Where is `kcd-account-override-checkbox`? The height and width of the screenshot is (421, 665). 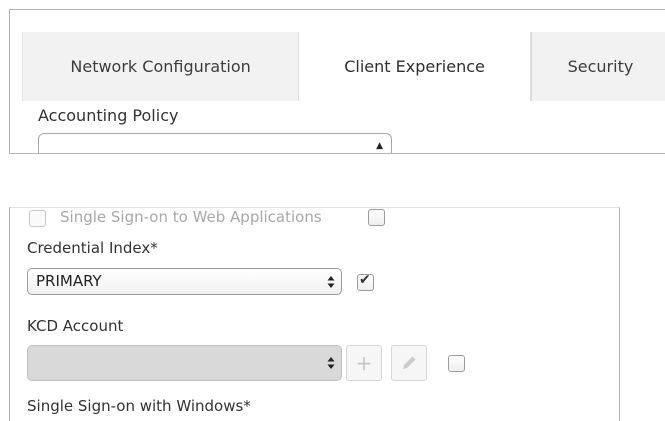 kcd-account-override-checkbox is located at coordinates (456, 363).